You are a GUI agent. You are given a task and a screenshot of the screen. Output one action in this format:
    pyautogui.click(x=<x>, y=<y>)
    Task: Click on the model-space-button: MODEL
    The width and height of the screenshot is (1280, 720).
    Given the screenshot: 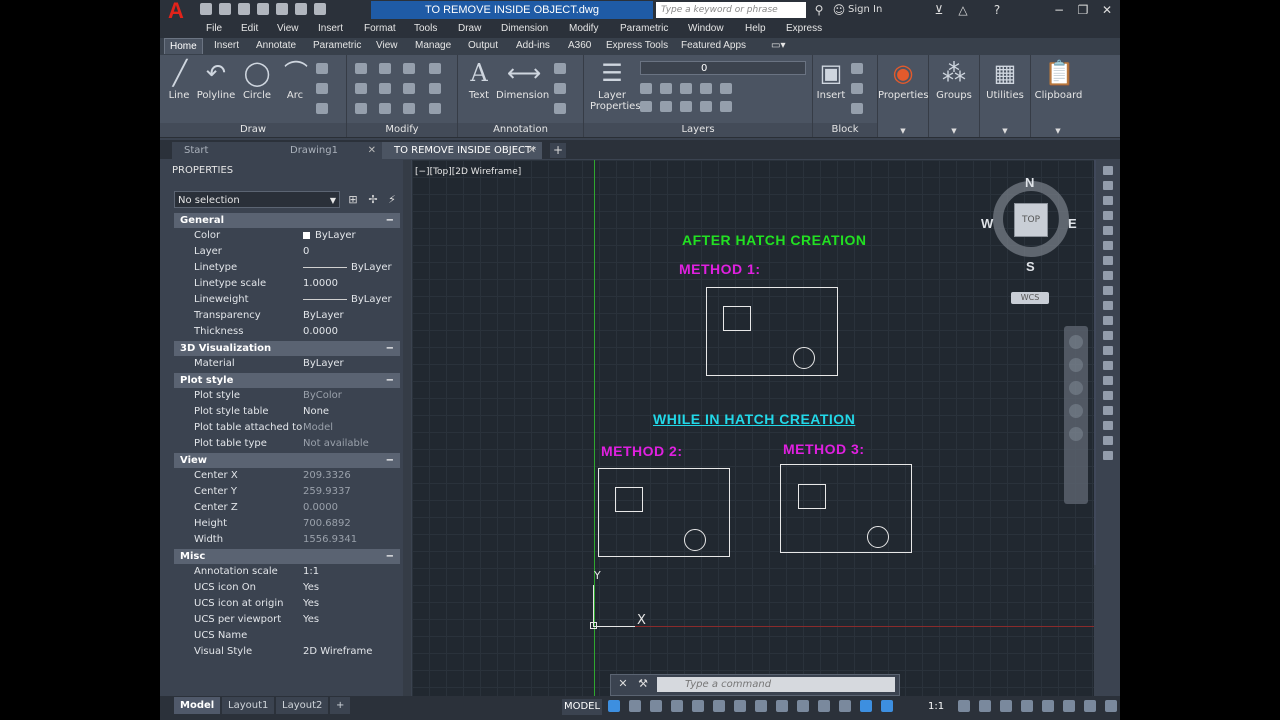 What is the action you would take?
    pyautogui.click(x=582, y=707)
    